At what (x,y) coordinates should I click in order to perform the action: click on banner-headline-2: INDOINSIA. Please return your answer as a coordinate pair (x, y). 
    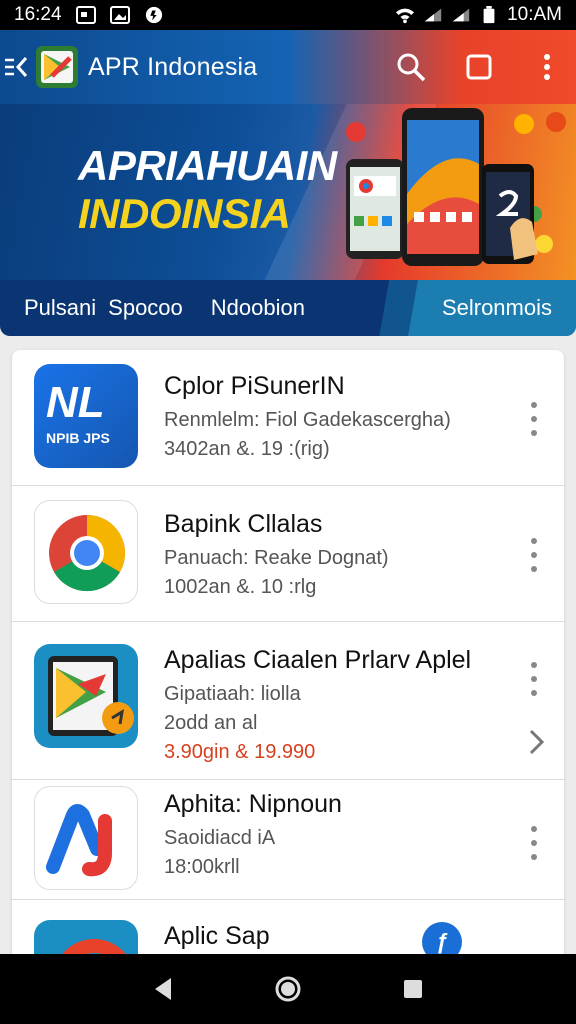
    Looking at the image, I should click on (184, 213).